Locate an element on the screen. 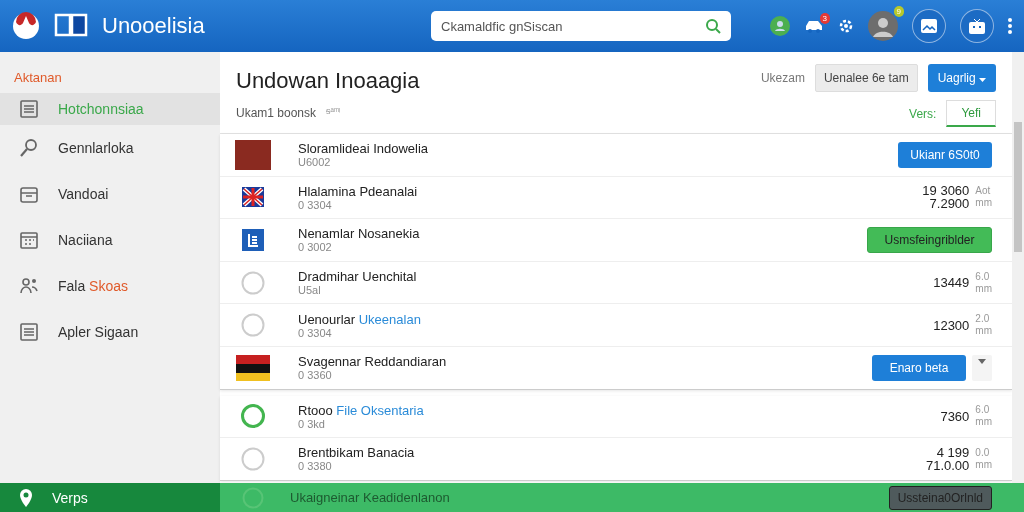  row-value: 13449 is located at coordinates (951, 283).